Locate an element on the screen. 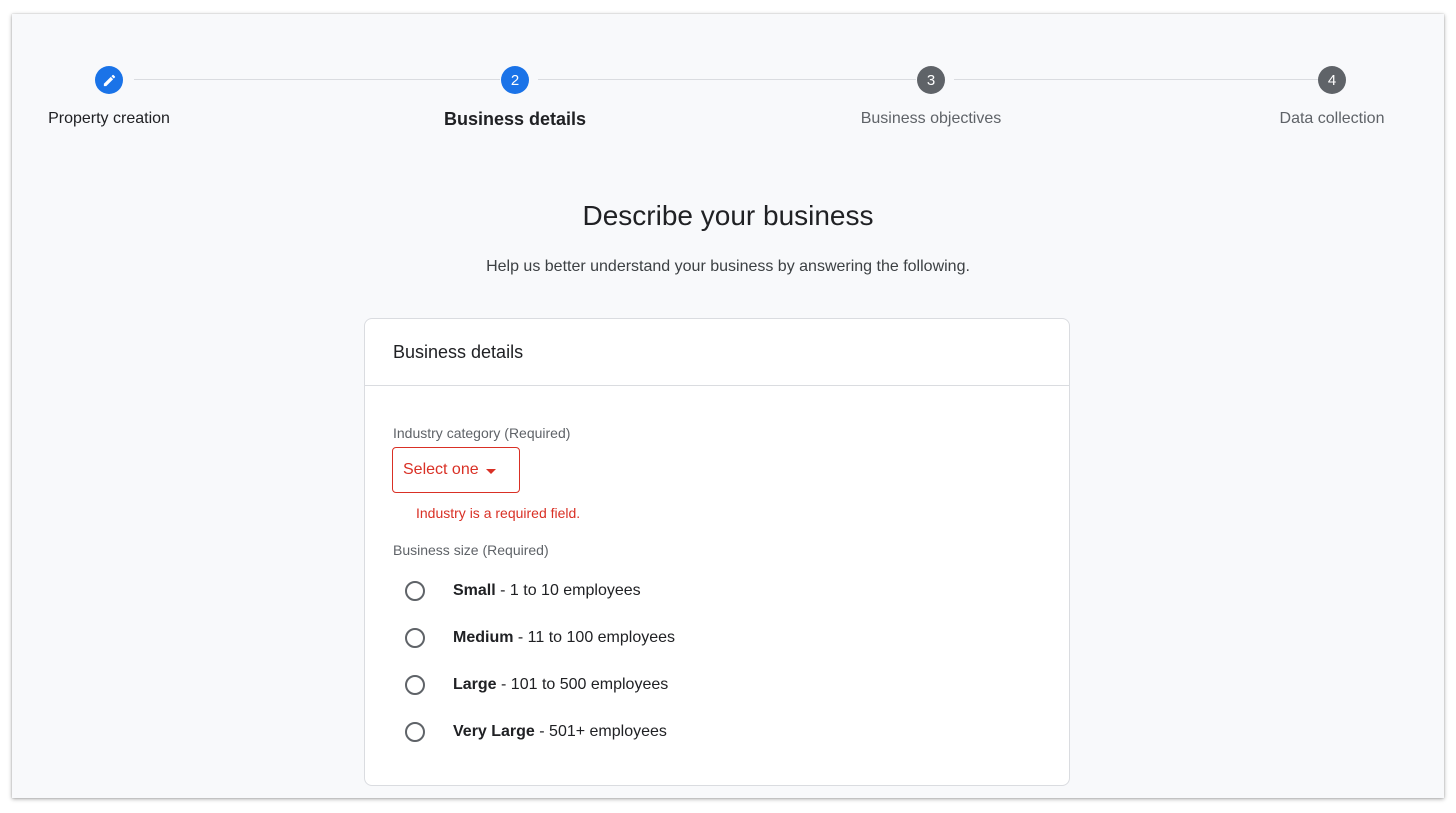 This screenshot has width=1456, height=813. step-1-circle is located at coordinates (109, 80).